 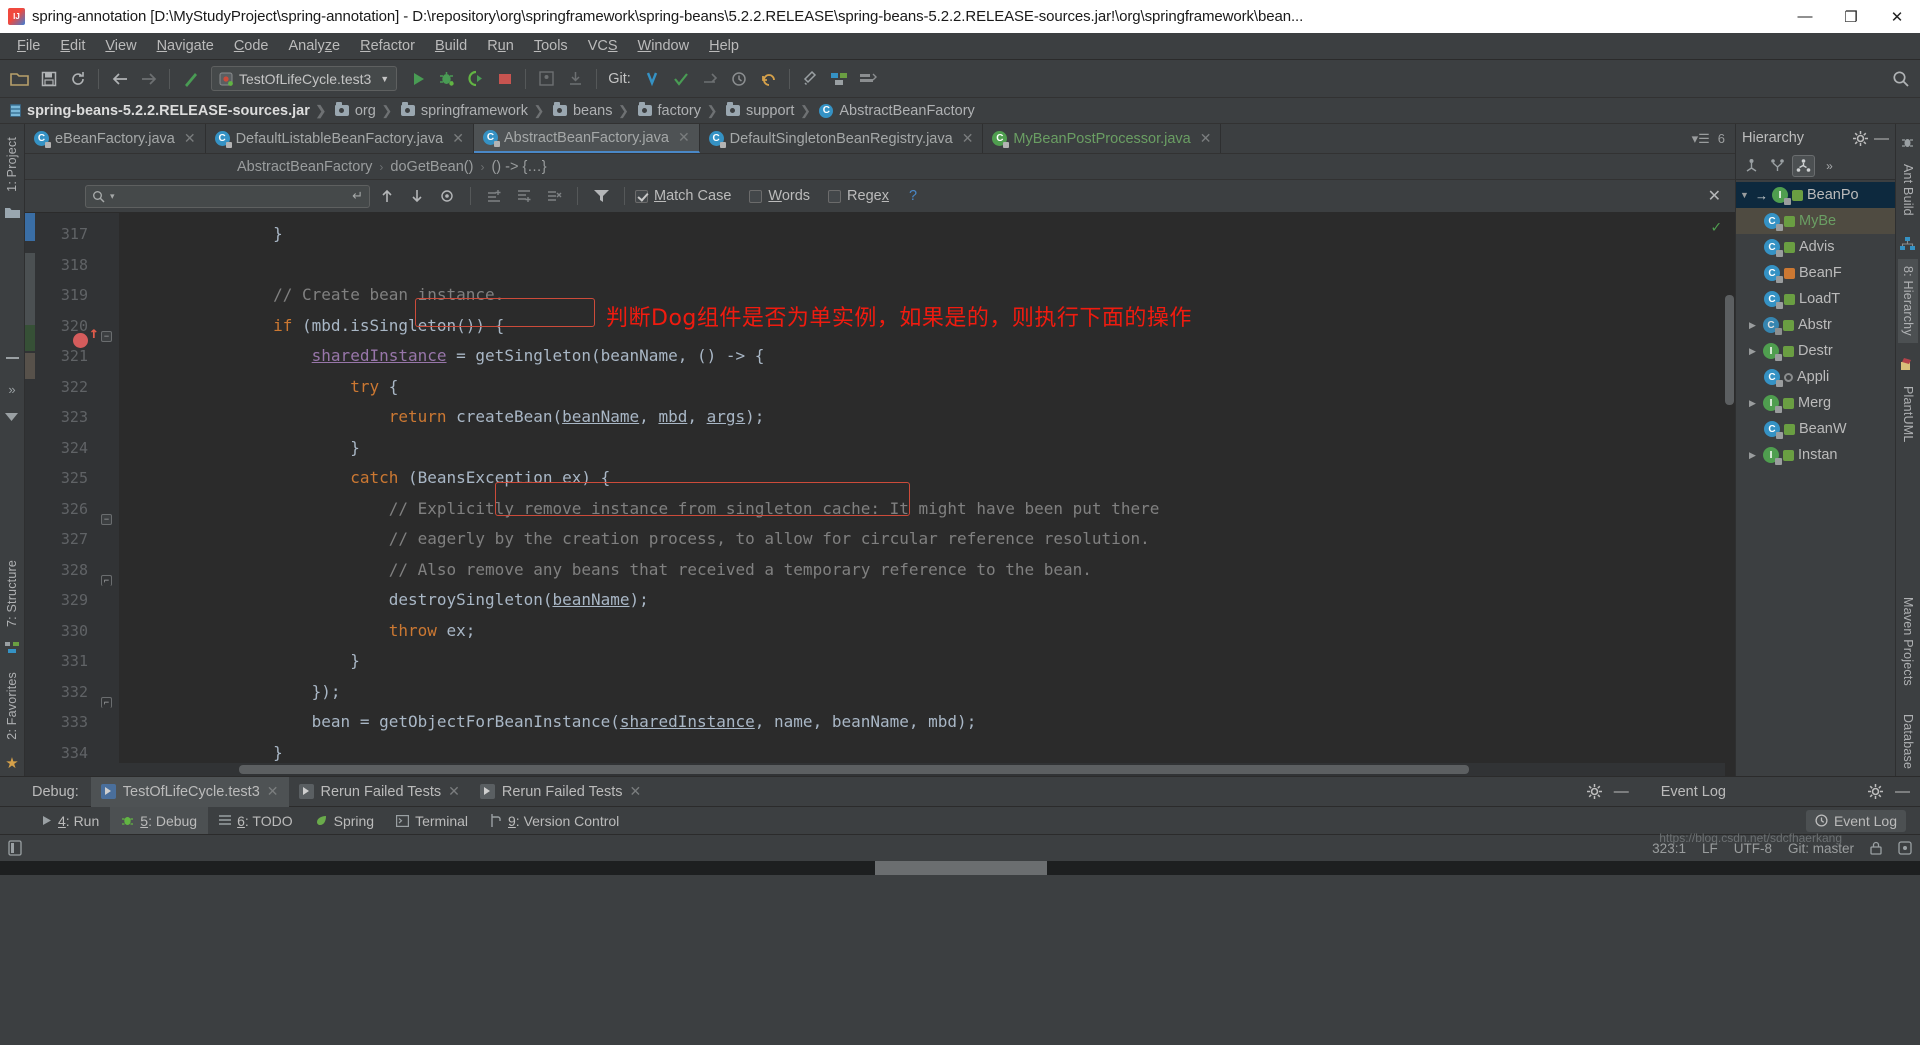 I want to click on editor-breadcrumb-lambda: () -> {…}, so click(x=518, y=167).